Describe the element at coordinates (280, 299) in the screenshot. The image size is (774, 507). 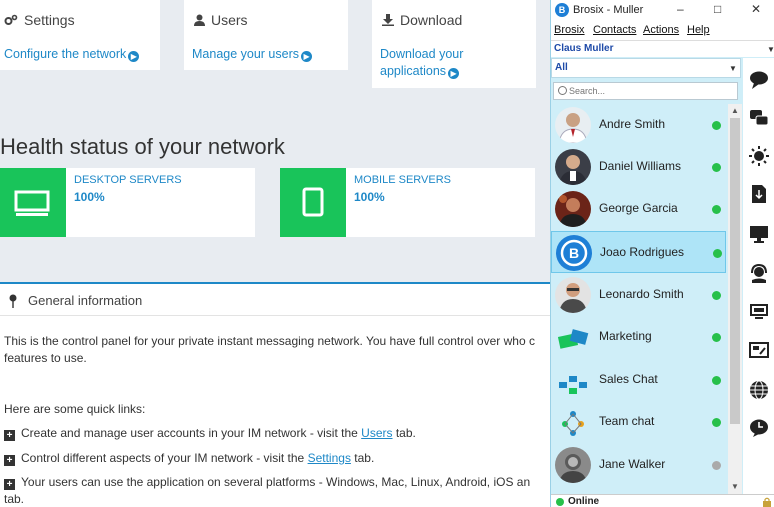
I see `general-information-header: General information` at that location.